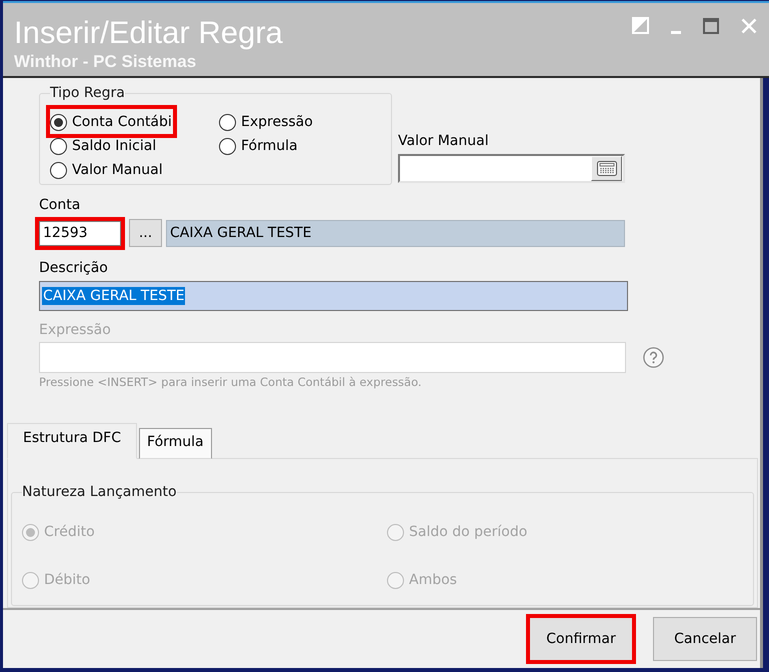 The image size is (769, 672). What do you see at coordinates (433, 580) in the screenshot?
I see `radio-label: Ambos` at bounding box center [433, 580].